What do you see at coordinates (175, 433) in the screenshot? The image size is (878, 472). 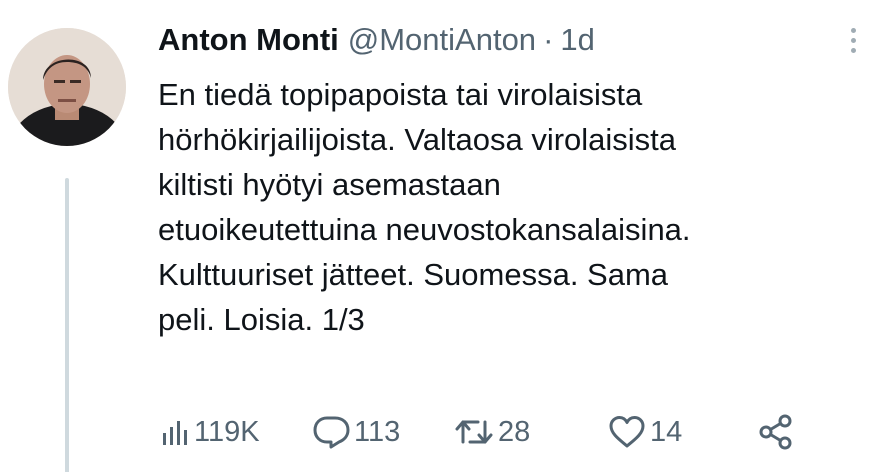 I see `analytics-icon` at bounding box center [175, 433].